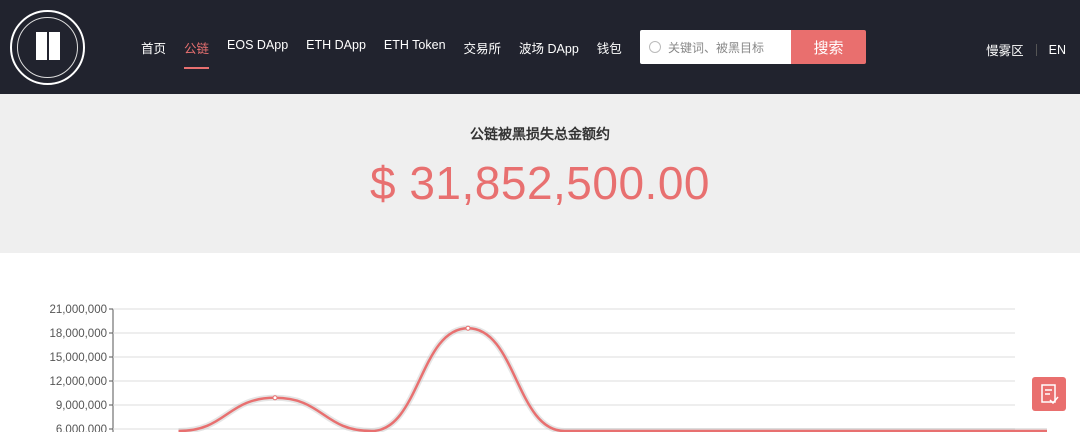 The image size is (1080, 432). Describe the element at coordinates (78, 310) in the screenshot. I see `y-tick-label: 21,000,000` at that location.